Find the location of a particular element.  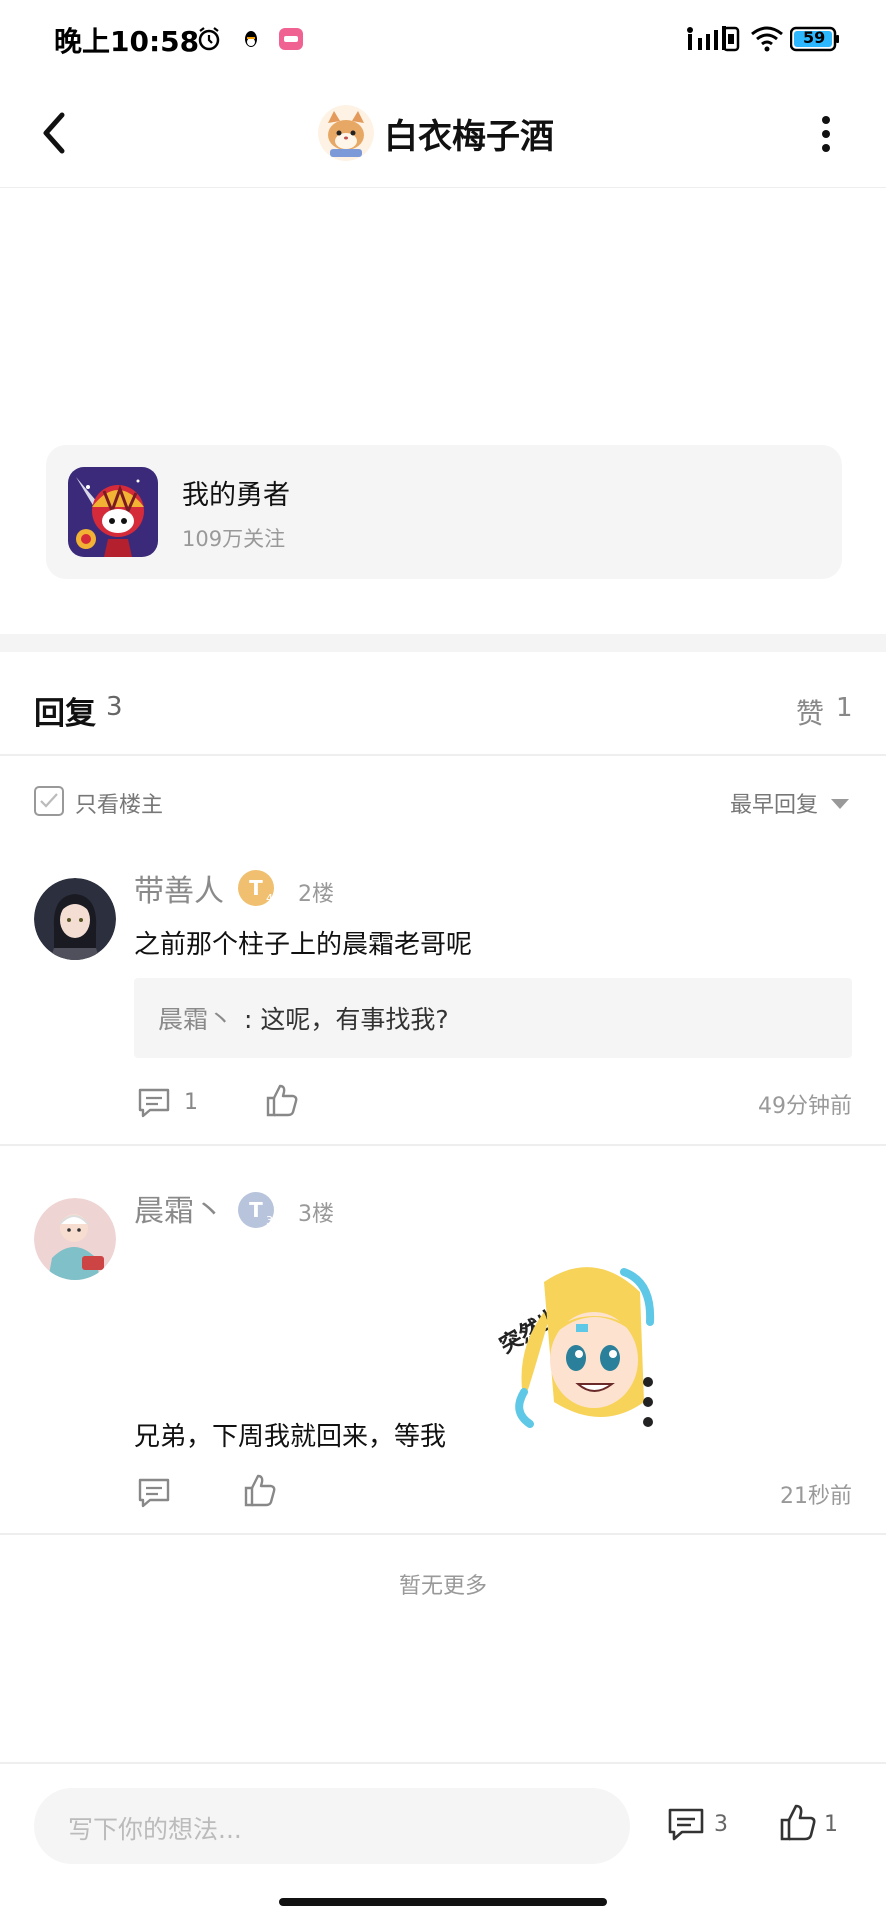

forum-icon is located at coordinates (113, 512).